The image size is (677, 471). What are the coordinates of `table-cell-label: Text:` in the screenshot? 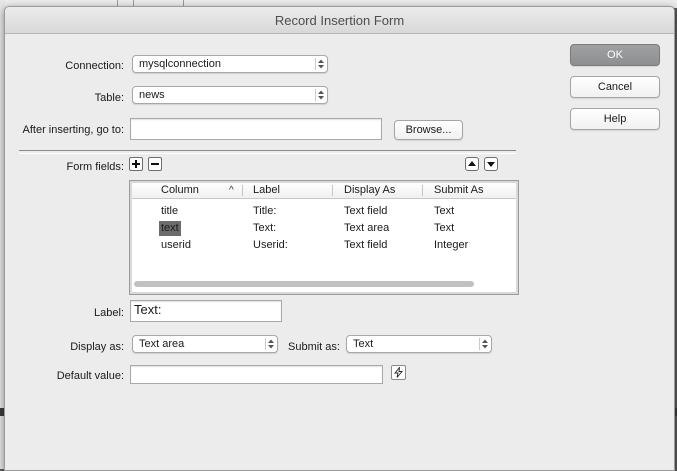 It's located at (264, 228).